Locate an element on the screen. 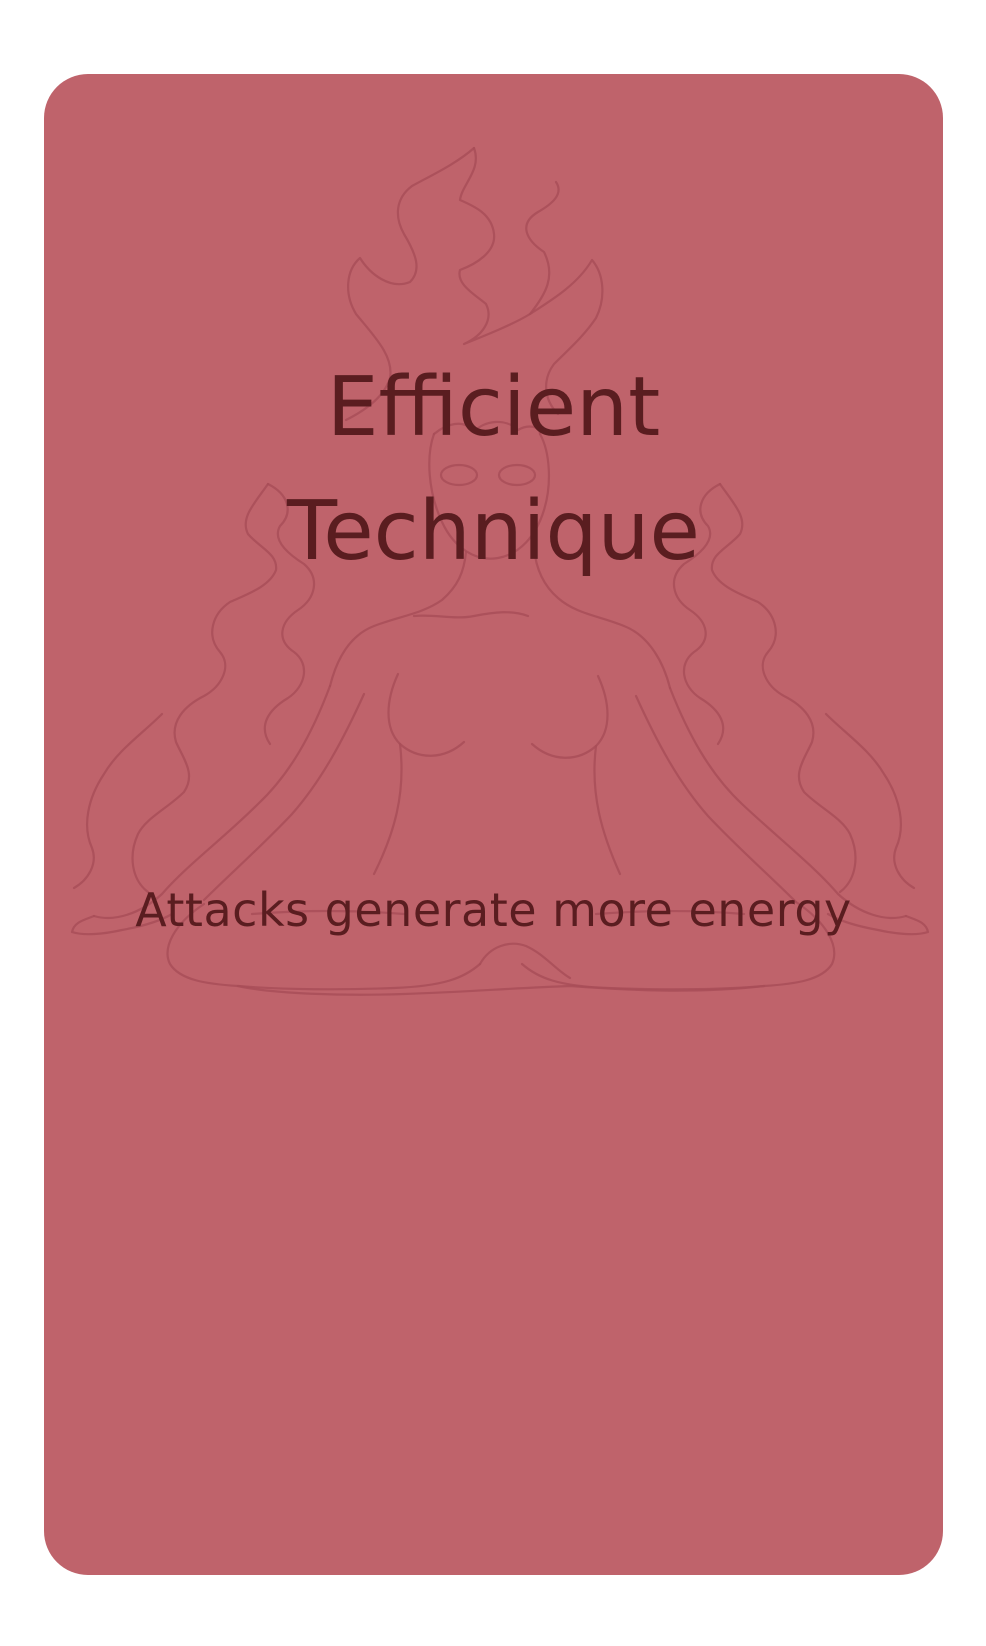 The width and height of the screenshot is (986, 1646). card-description: Attacks generate more energy is located at coordinates (493, 910).